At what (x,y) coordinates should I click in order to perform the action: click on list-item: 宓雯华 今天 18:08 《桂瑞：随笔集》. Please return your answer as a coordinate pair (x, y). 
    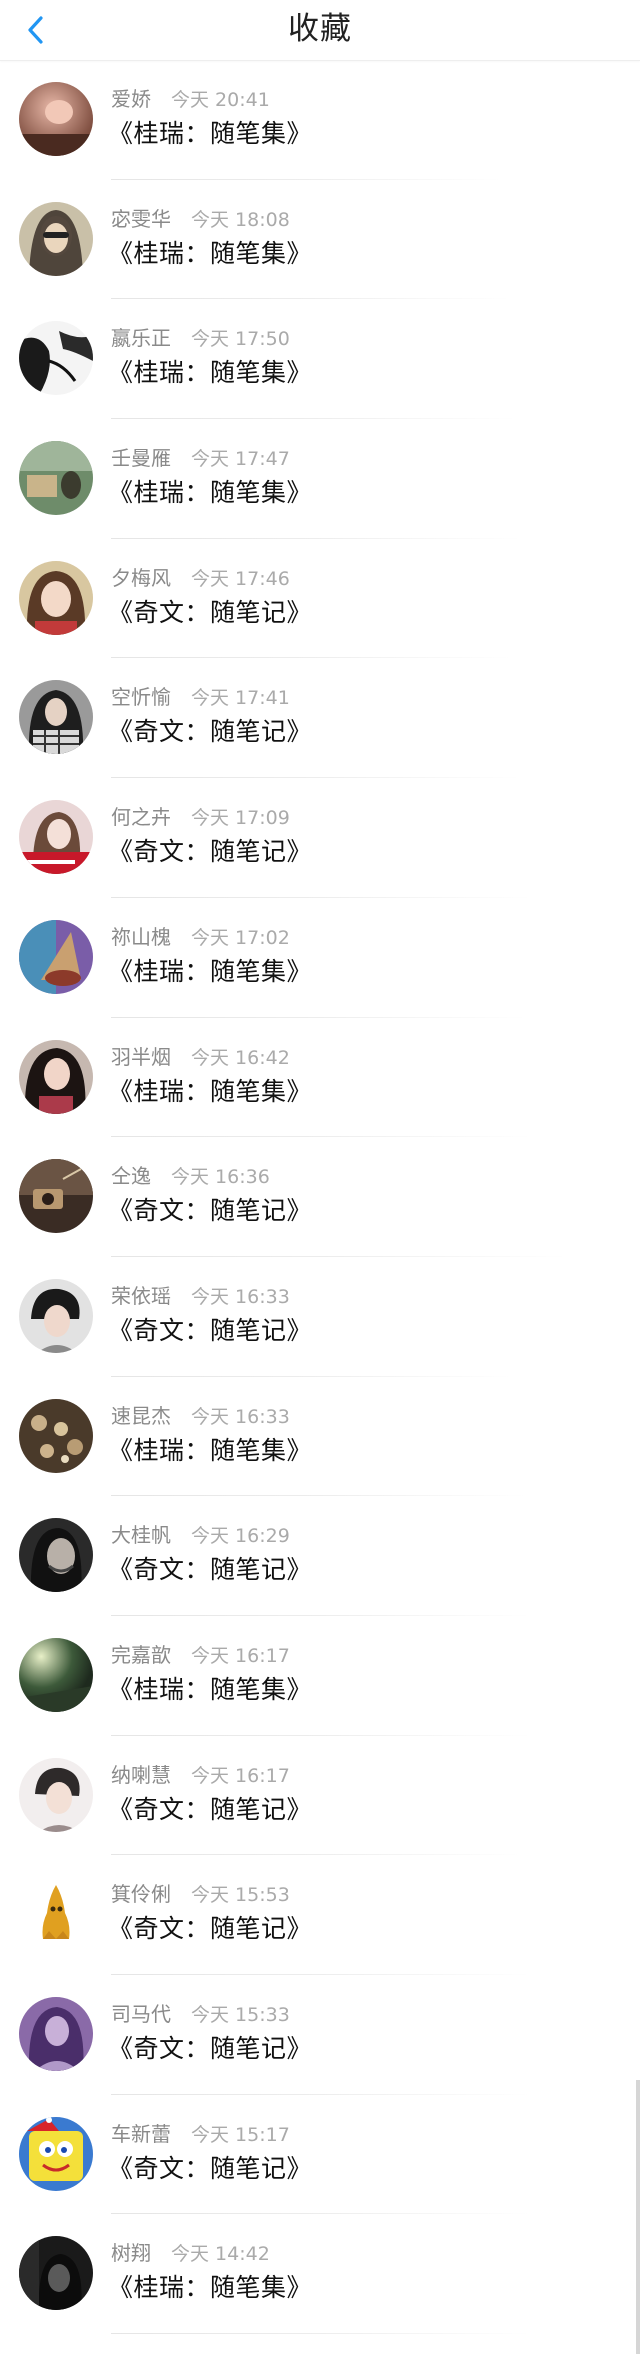
    Looking at the image, I should click on (320, 240).